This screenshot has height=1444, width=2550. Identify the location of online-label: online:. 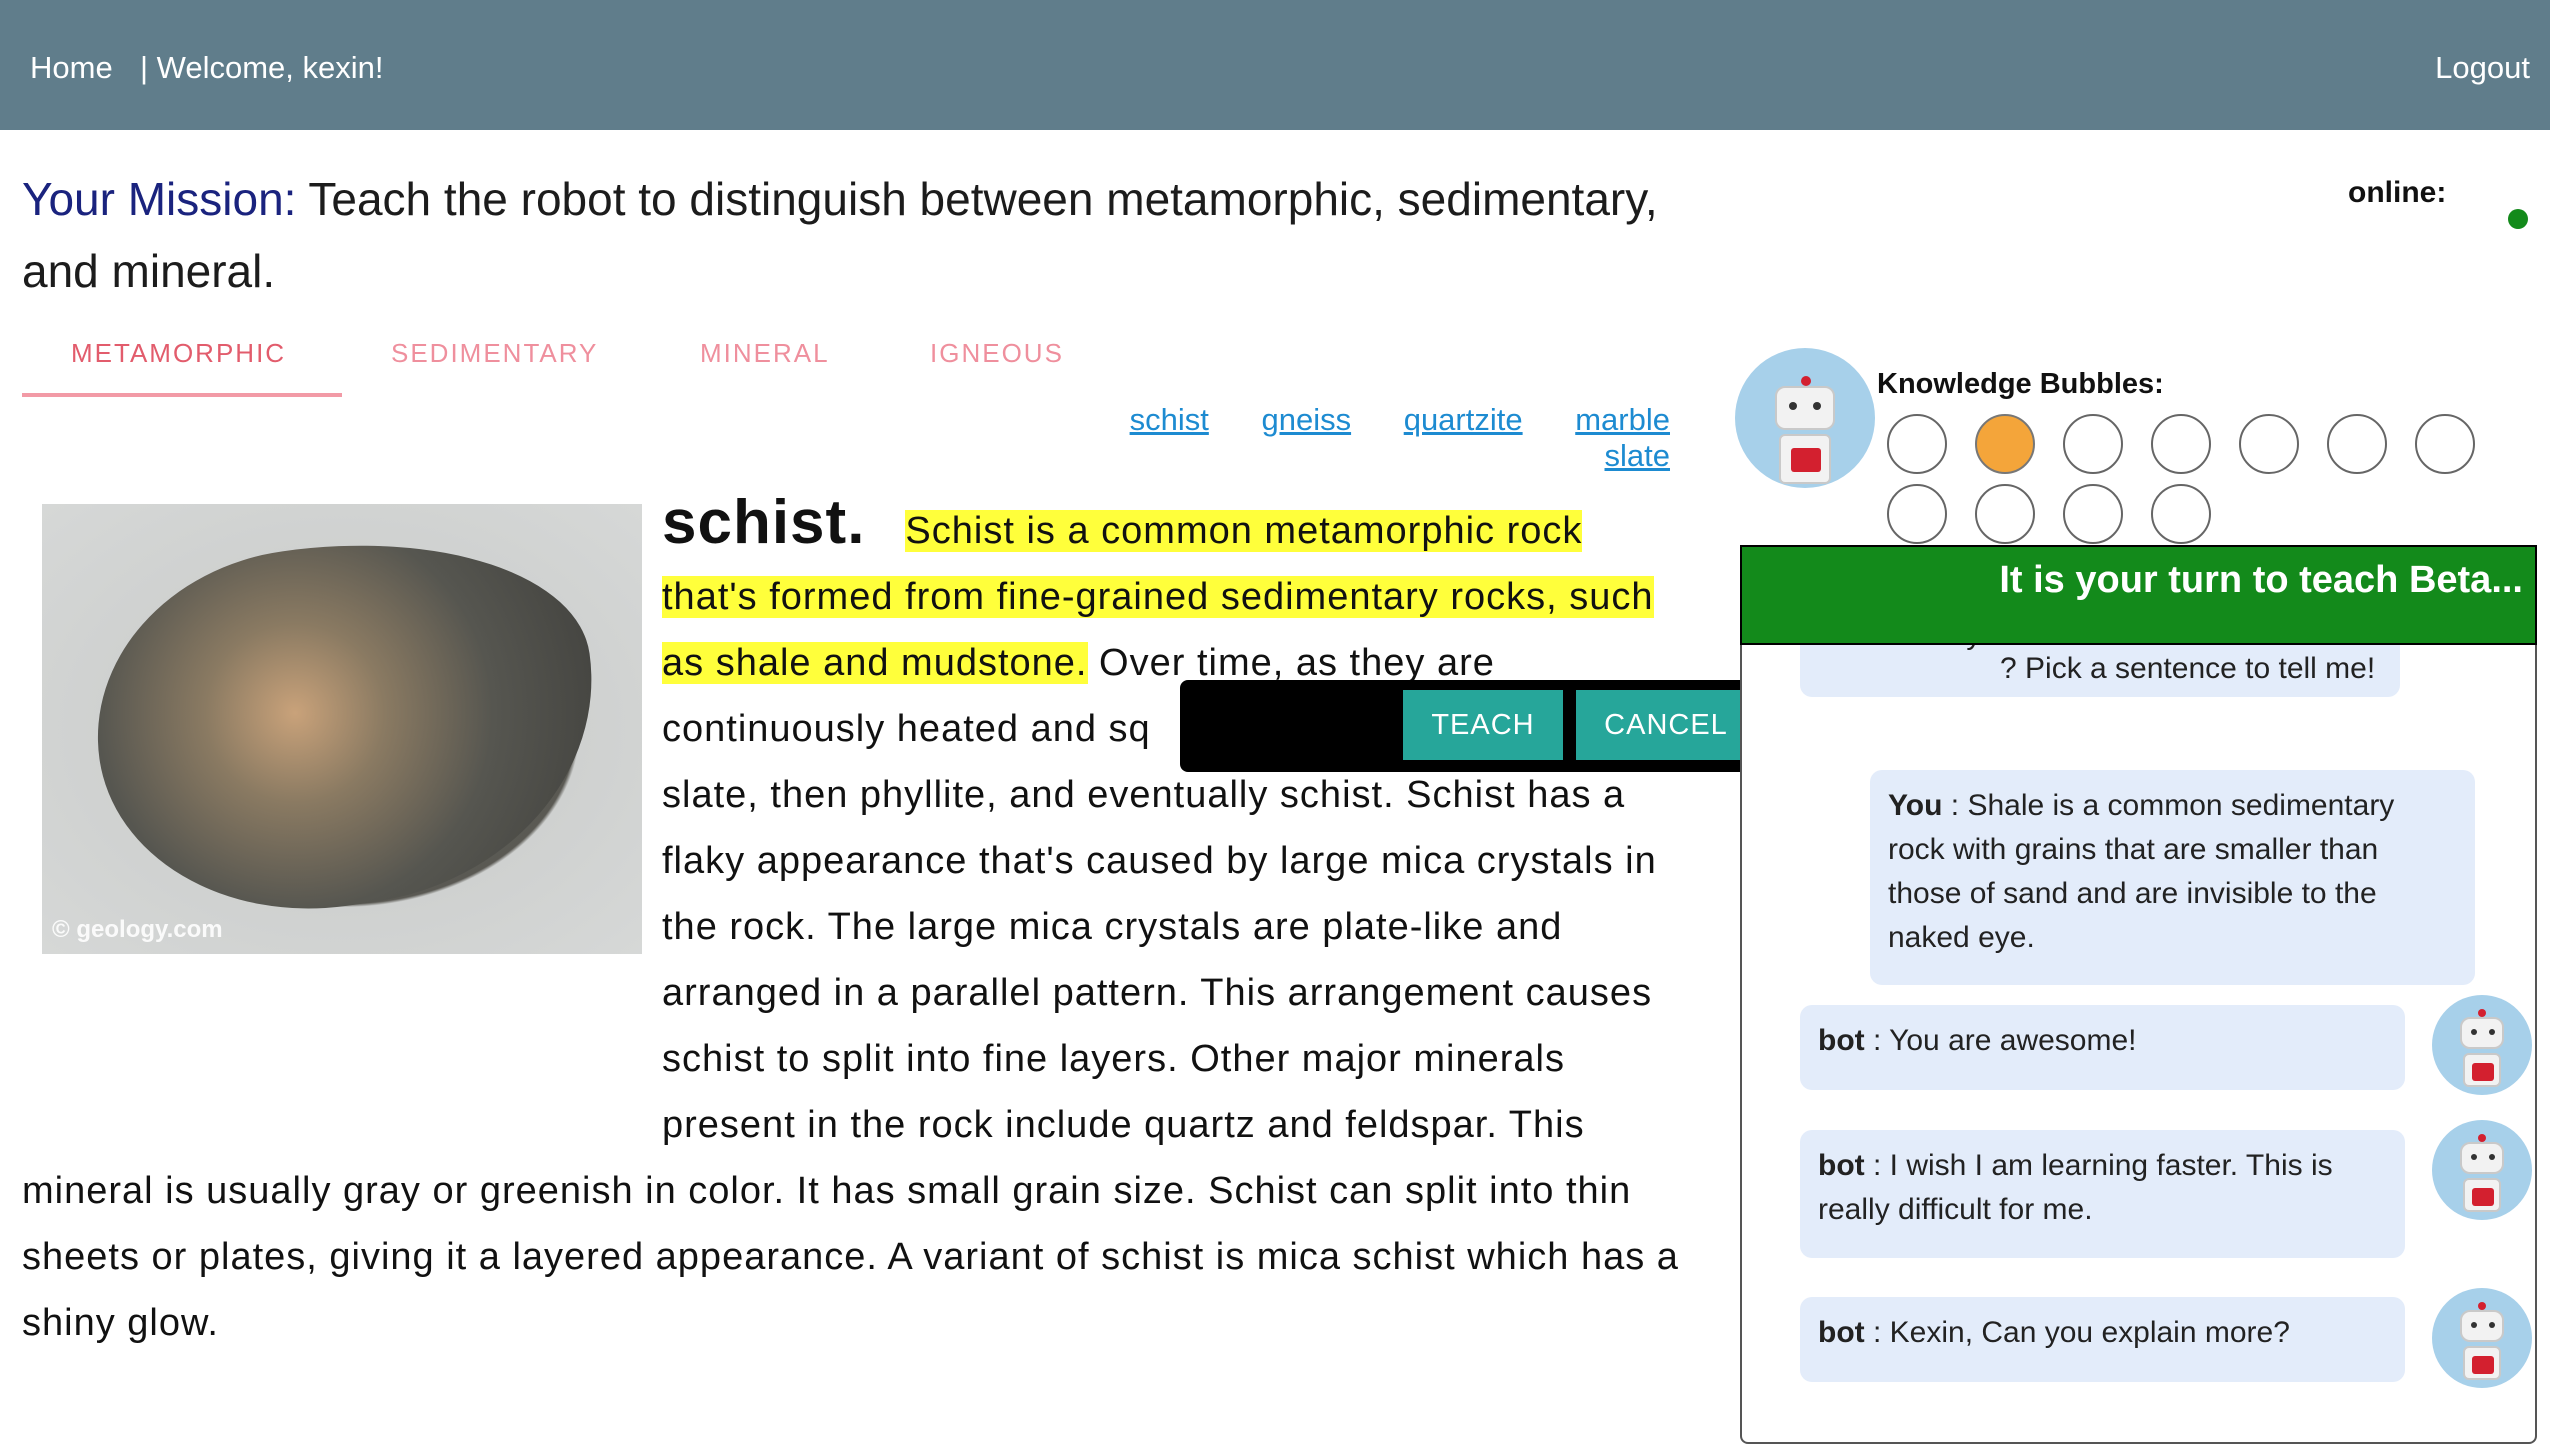
(2397, 192).